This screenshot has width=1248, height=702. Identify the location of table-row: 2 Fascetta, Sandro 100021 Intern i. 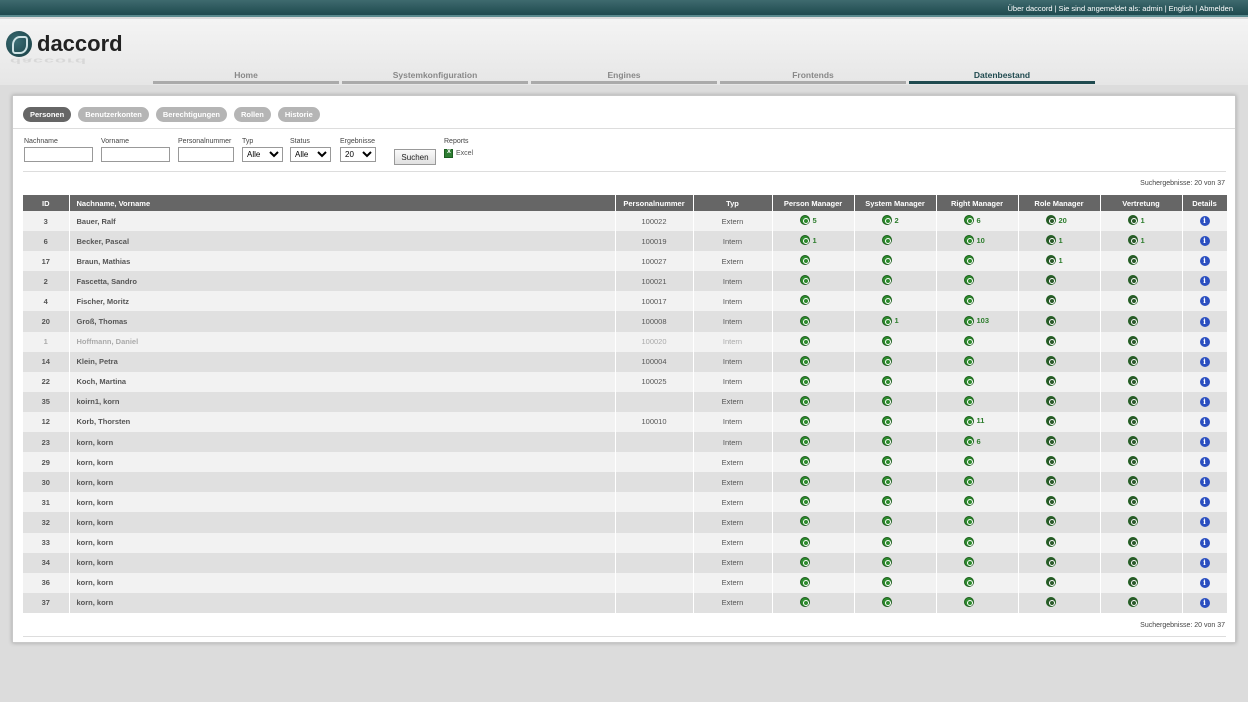
(625, 281).